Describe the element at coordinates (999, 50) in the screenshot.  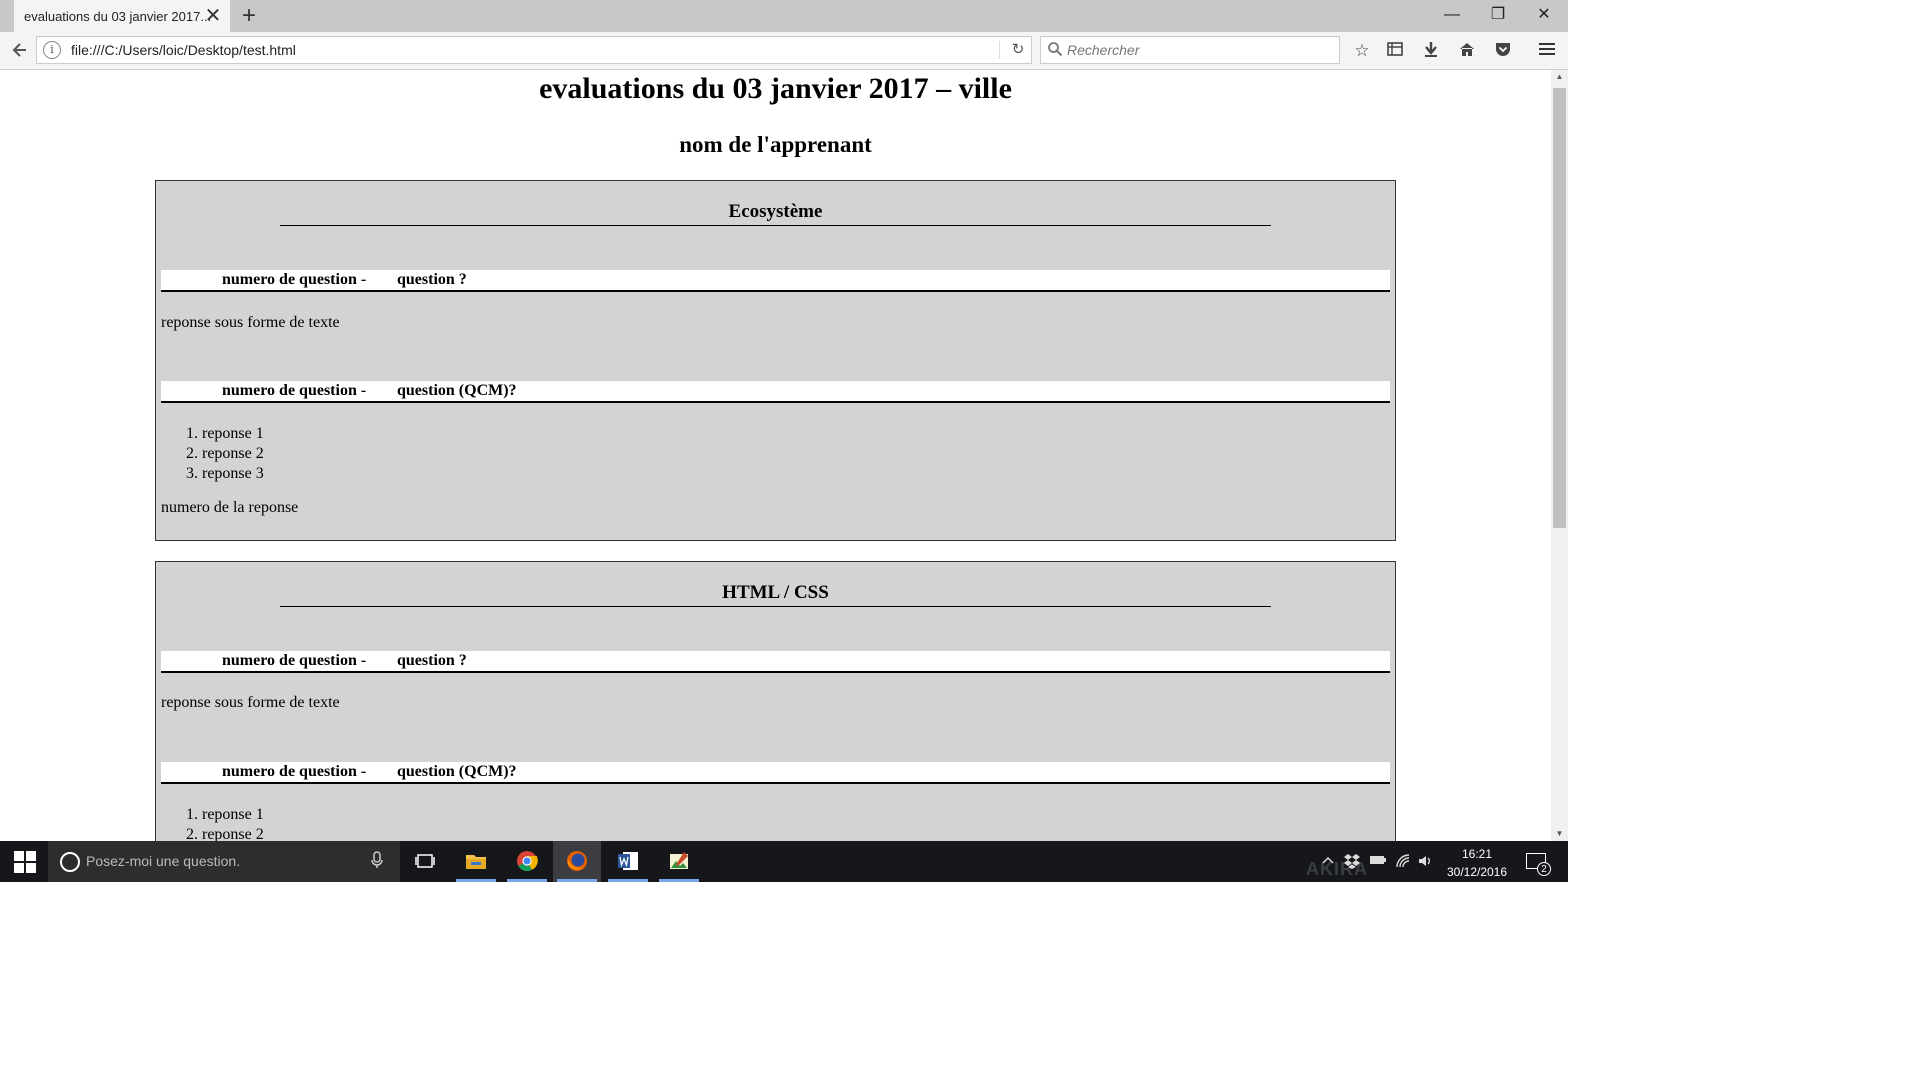
I see `url-divider` at that location.